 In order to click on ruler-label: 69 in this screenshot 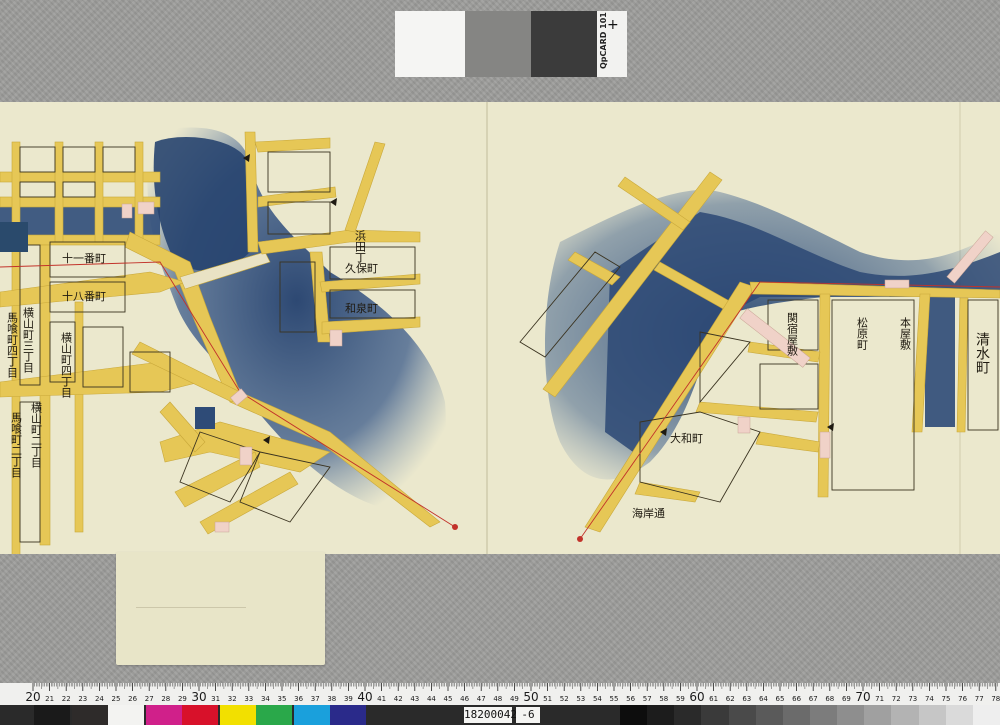, I will do `click(846, 699)`.